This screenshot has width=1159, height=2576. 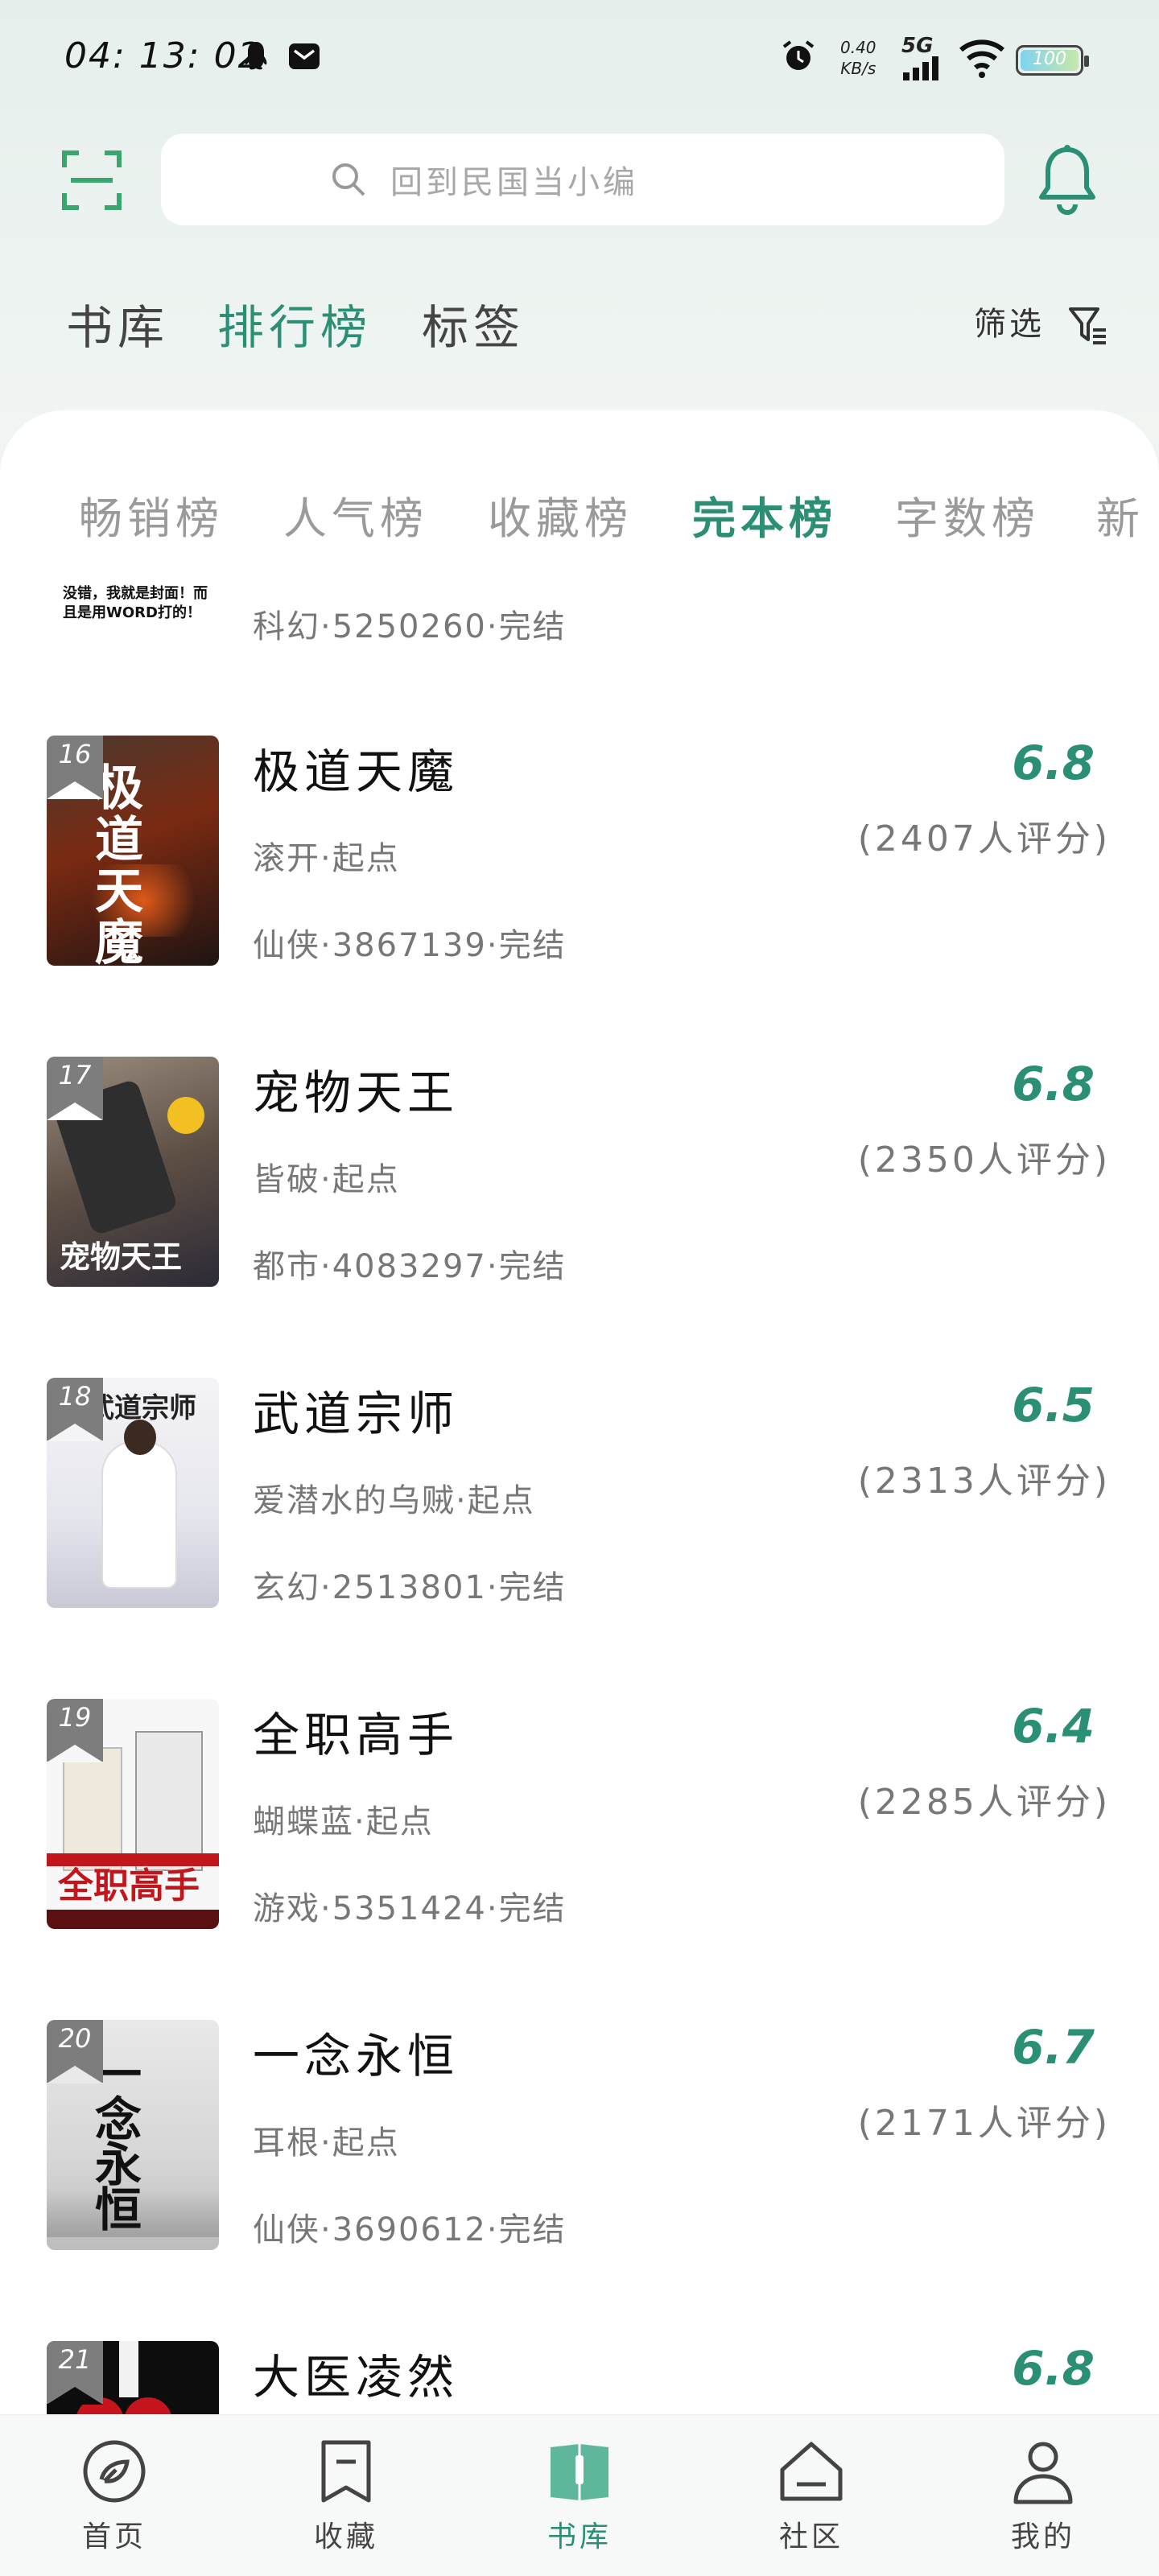 I want to click on book-raters: (2350人评分), so click(x=984, y=1160).